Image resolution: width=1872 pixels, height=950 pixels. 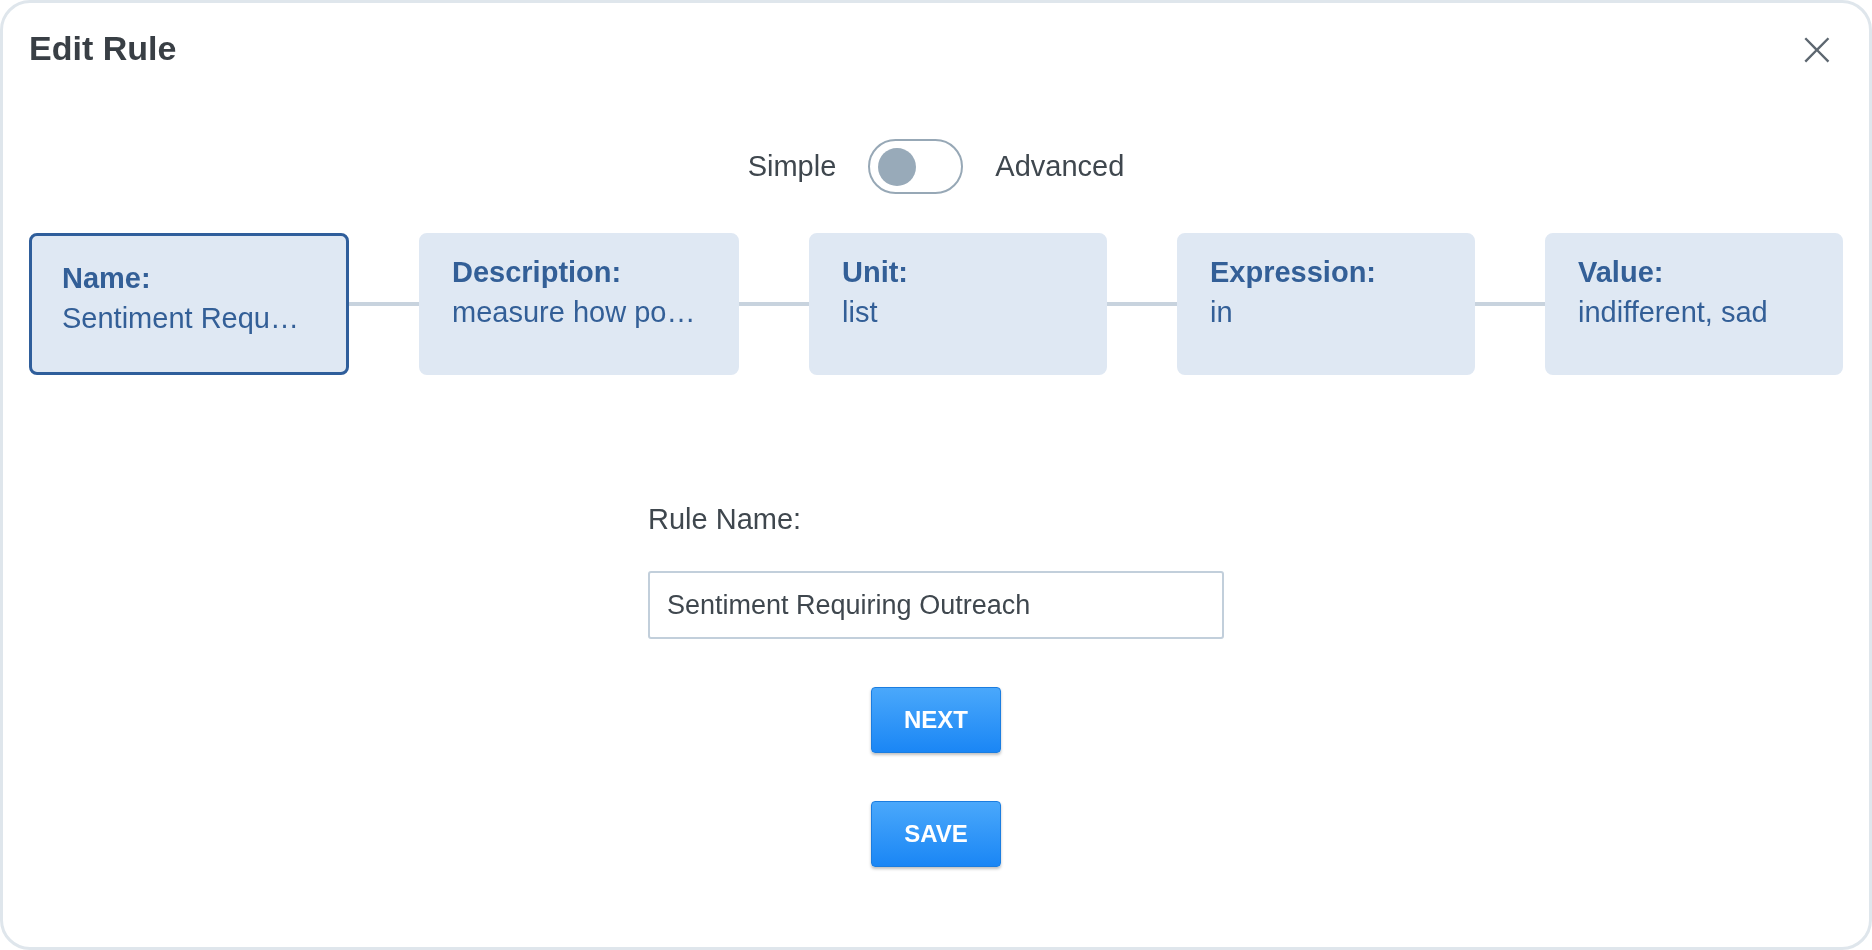 What do you see at coordinates (107, 278) in the screenshot?
I see `step-label: Name:` at bounding box center [107, 278].